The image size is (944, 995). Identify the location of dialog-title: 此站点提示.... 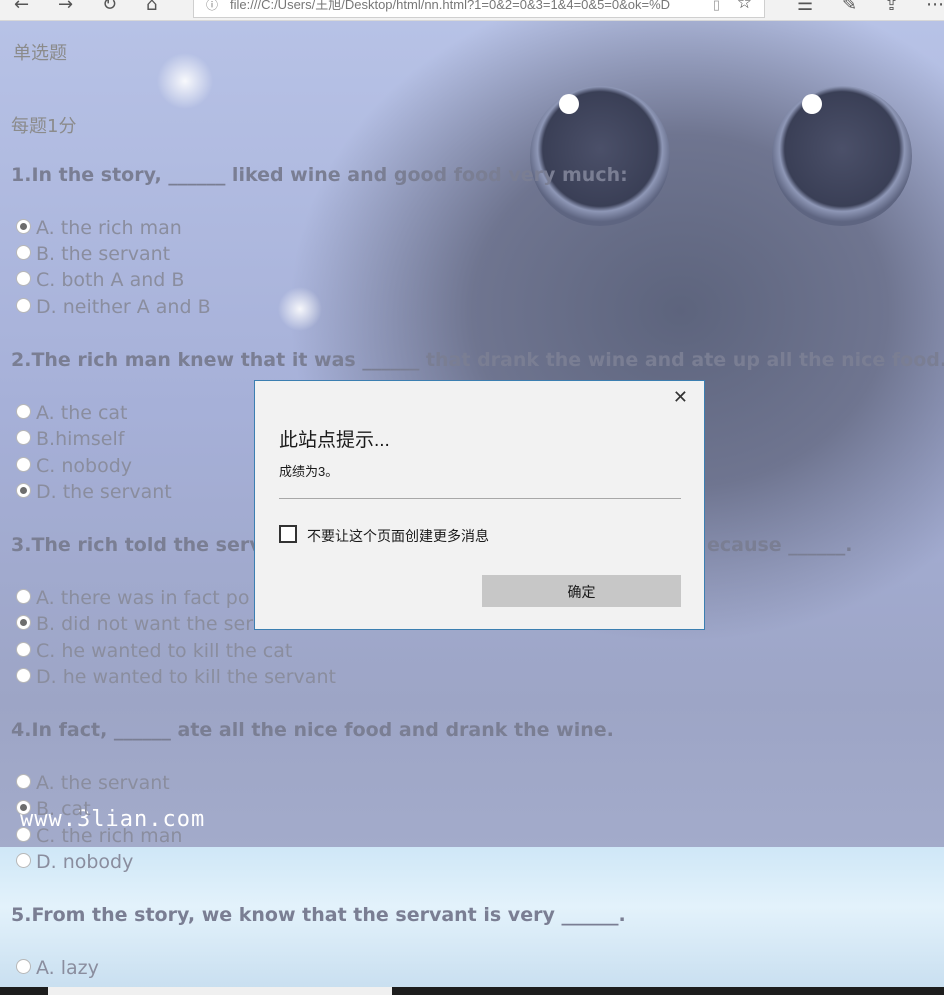
(334, 440).